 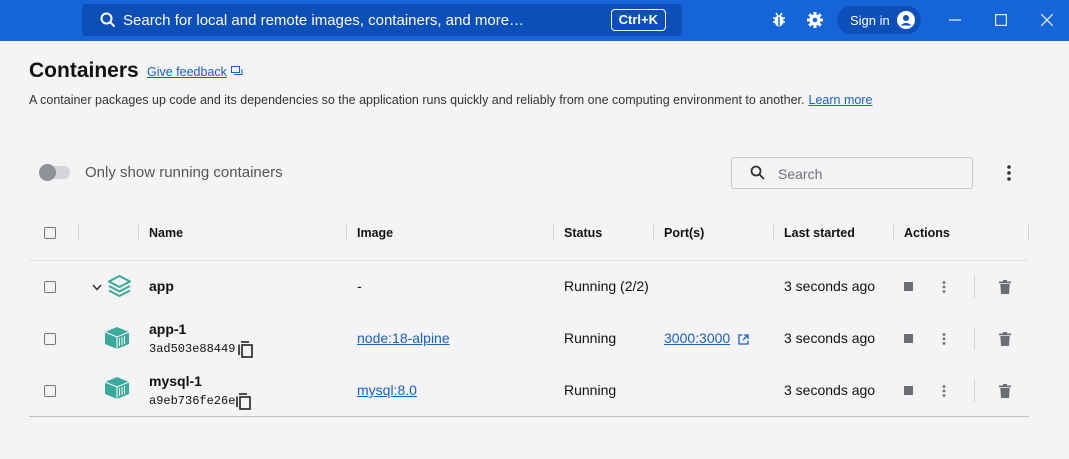 I want to click on gear-icon, so click(x=815, y=20).